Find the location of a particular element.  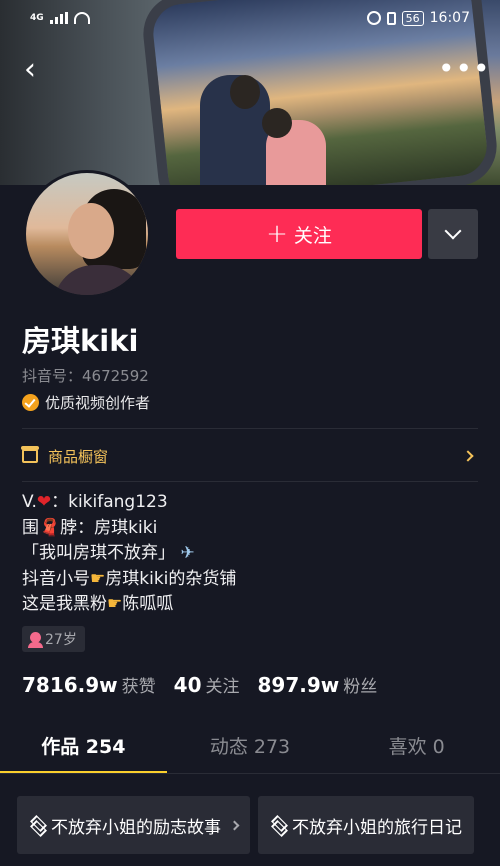

bio-text: 抖音小号 is located at coordinates (56, 578).